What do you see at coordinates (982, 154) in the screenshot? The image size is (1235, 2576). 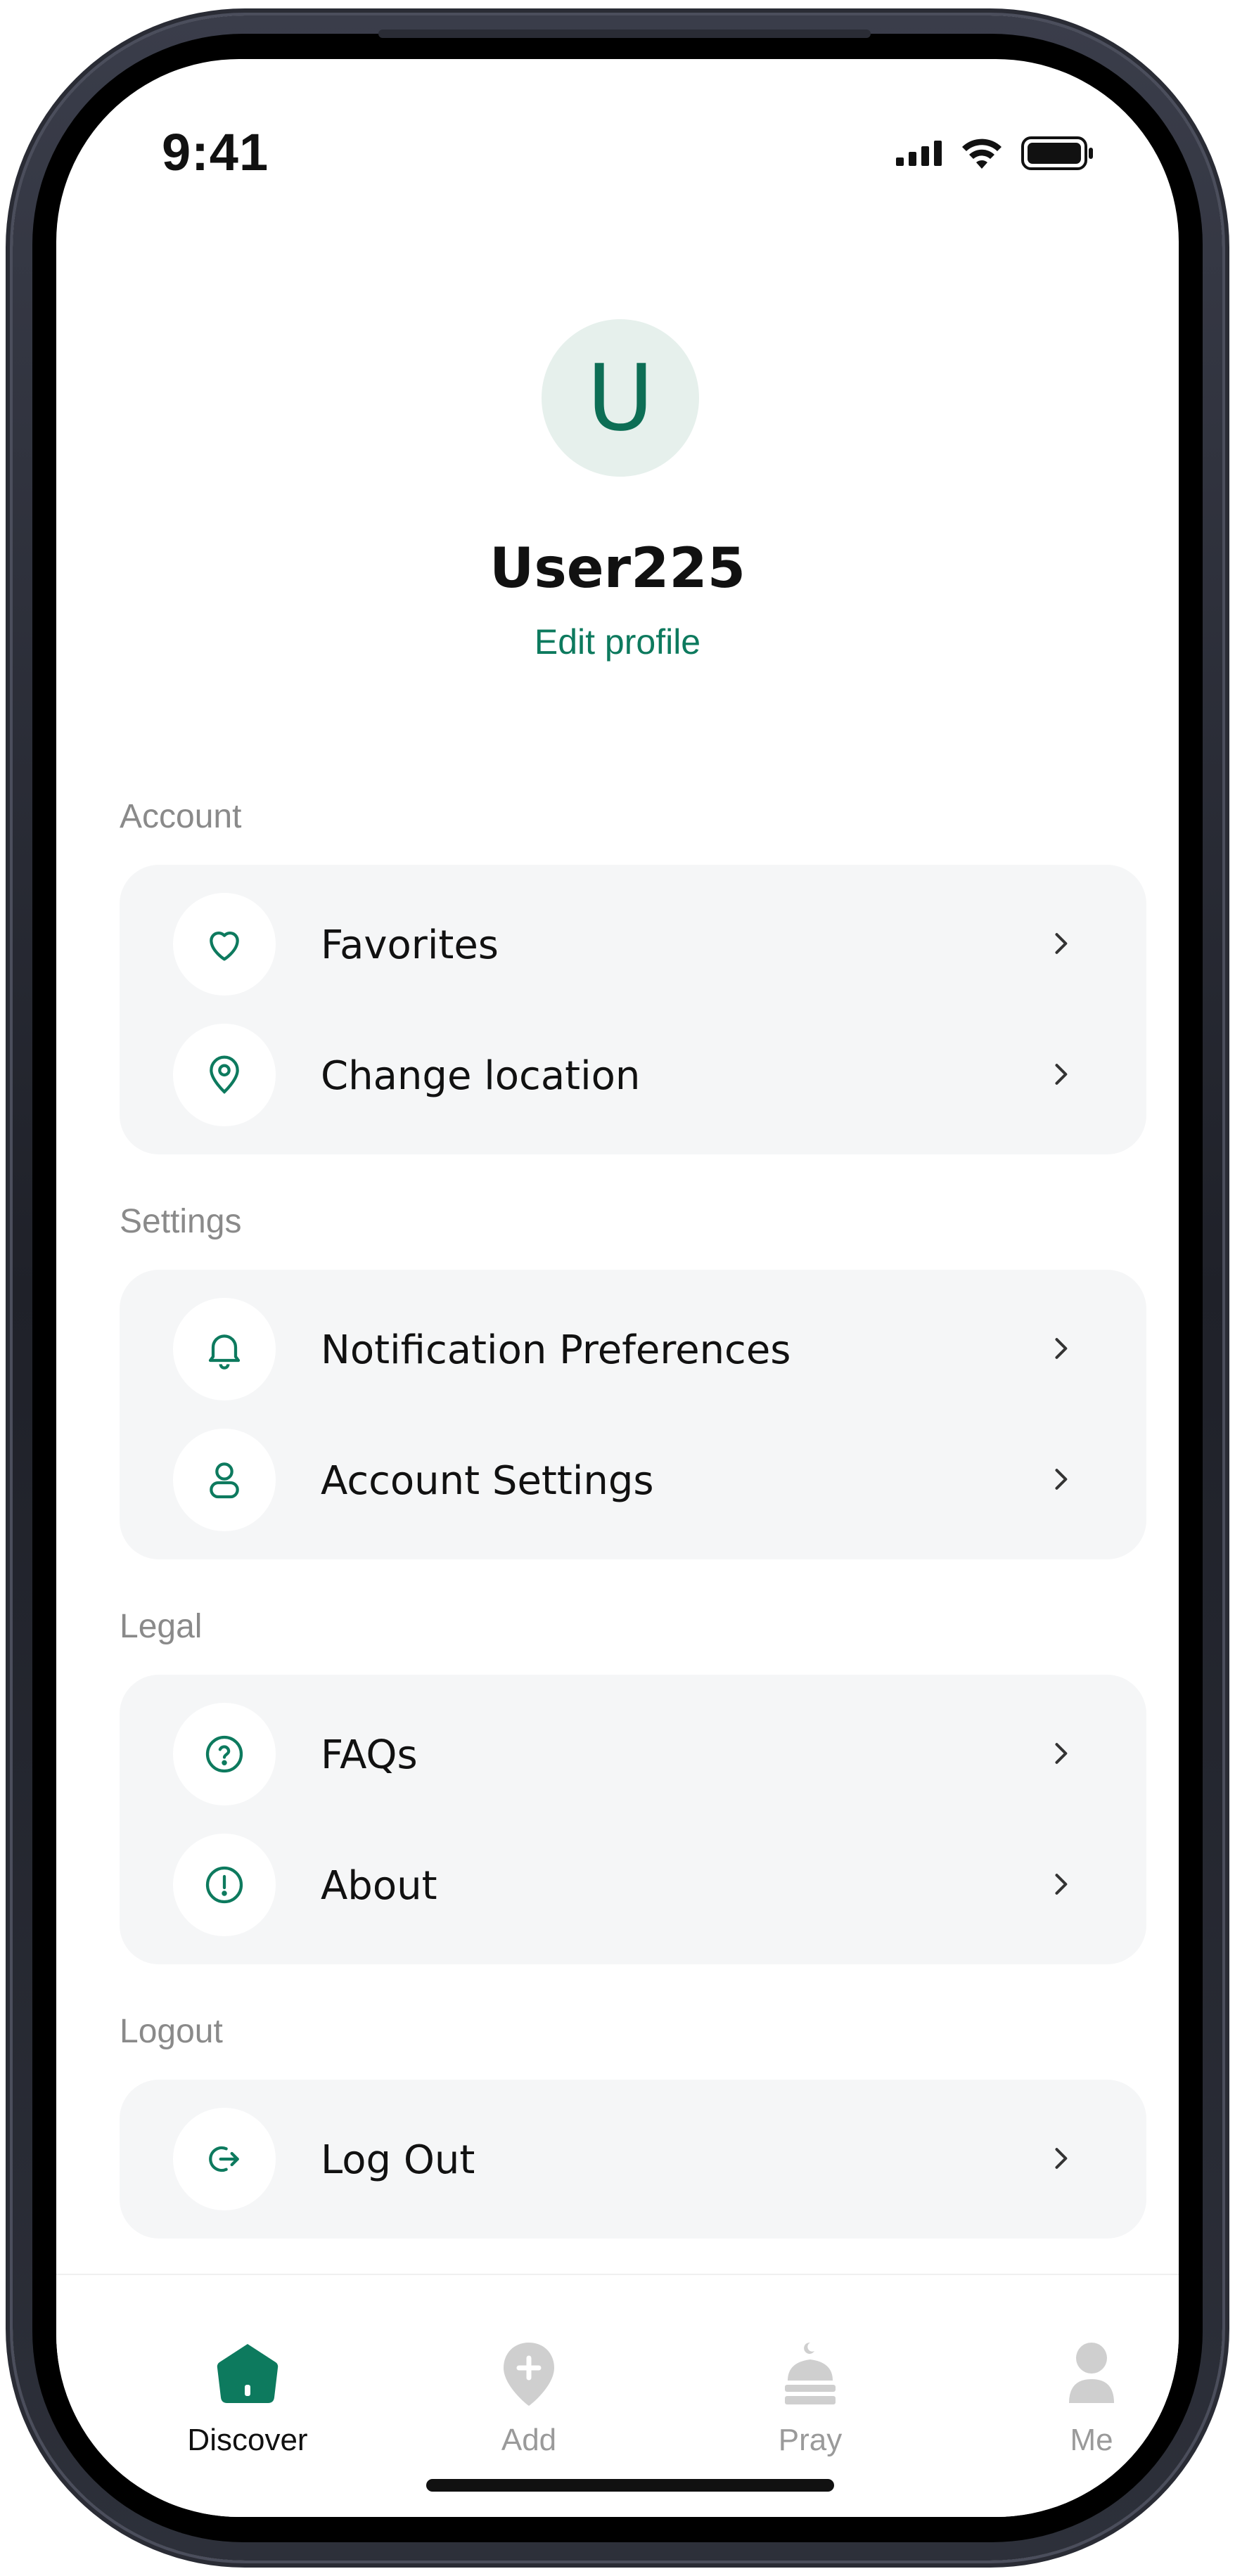 I see `wifi-icon` at bounding box center [982, 154].